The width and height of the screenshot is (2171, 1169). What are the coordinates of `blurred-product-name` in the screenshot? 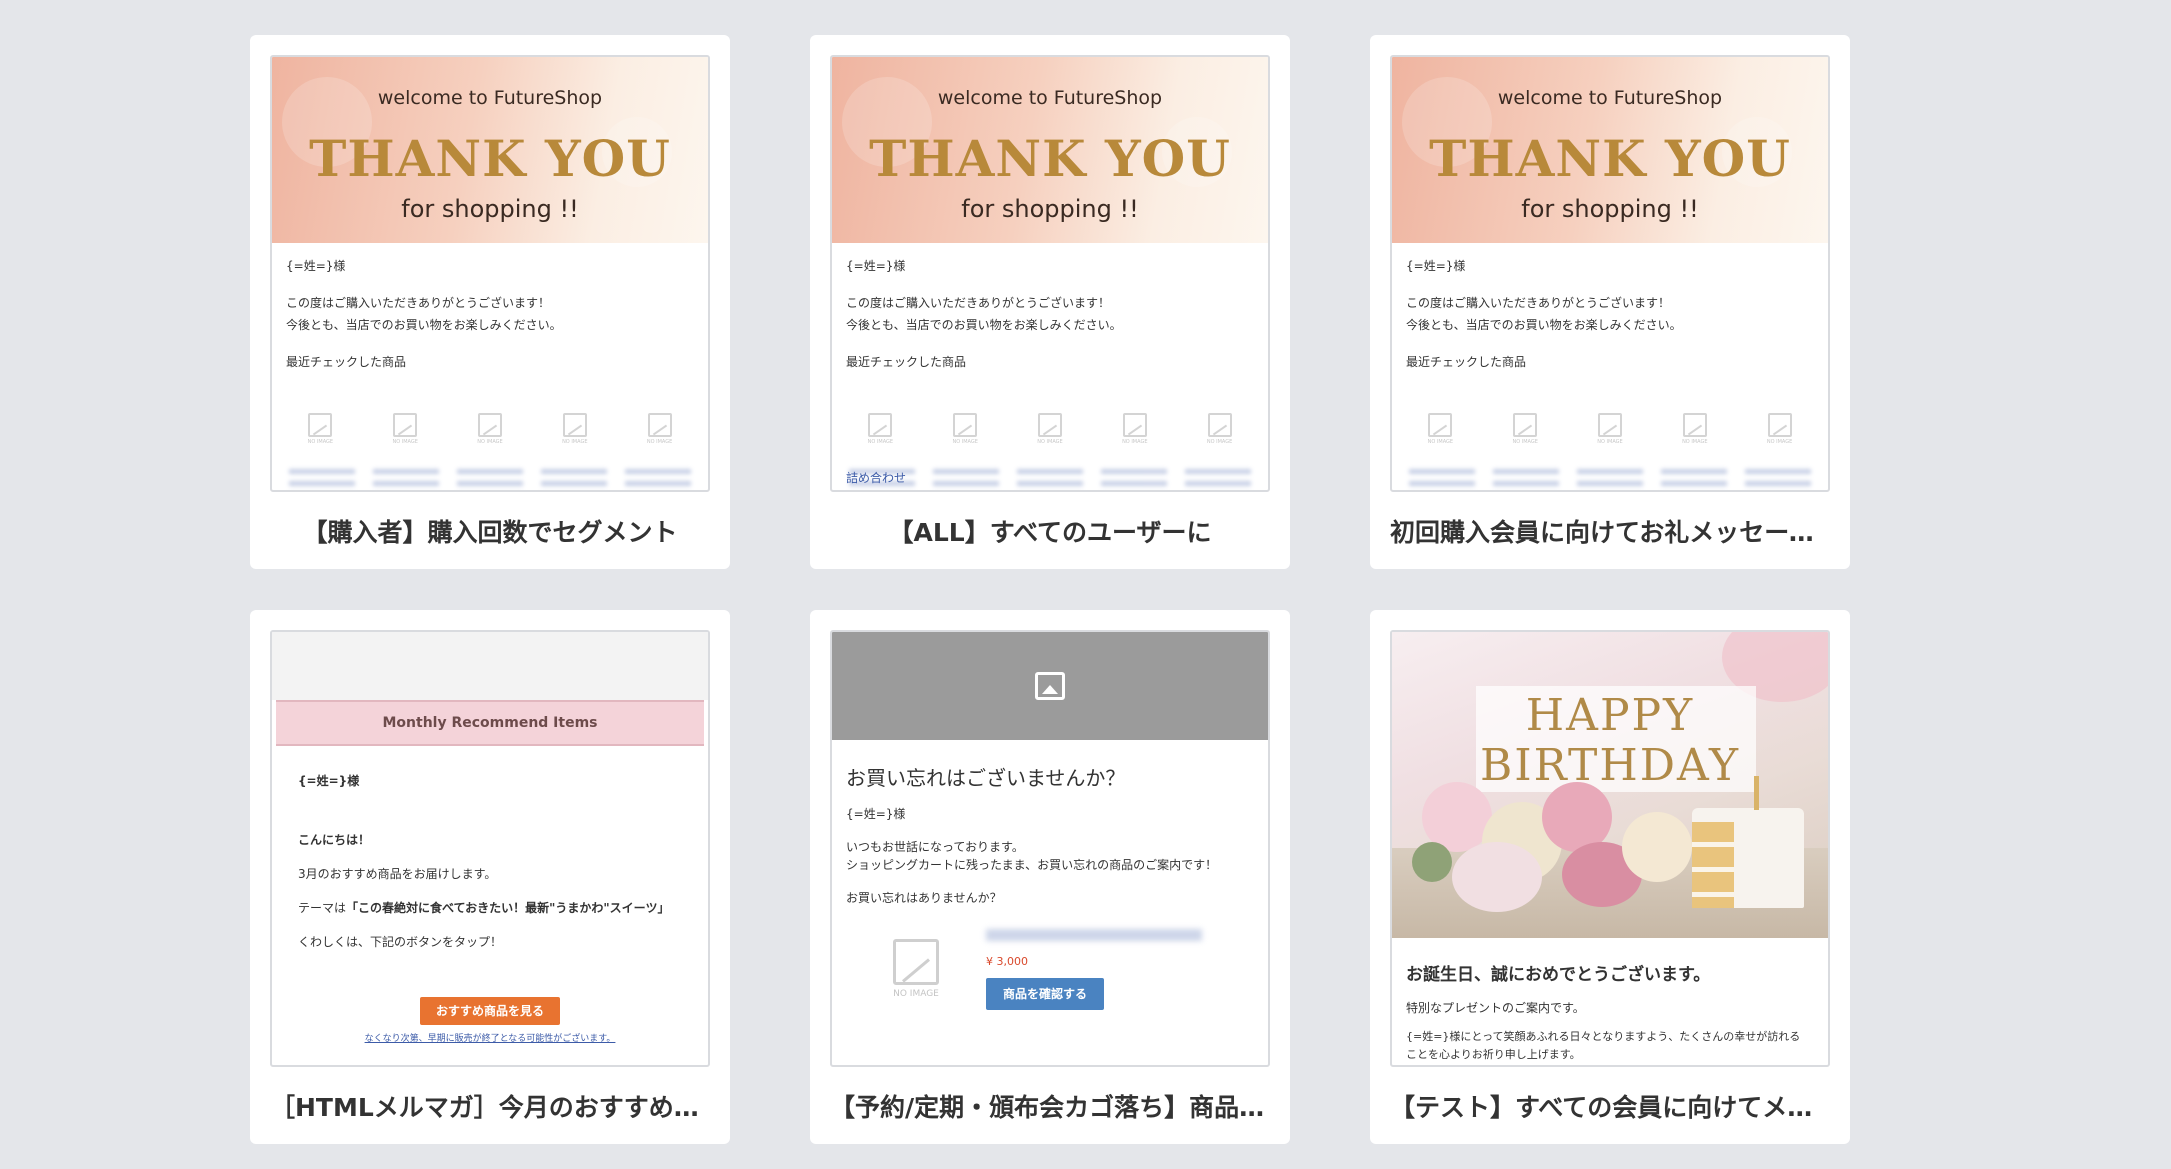 It's located at (1094, 935).